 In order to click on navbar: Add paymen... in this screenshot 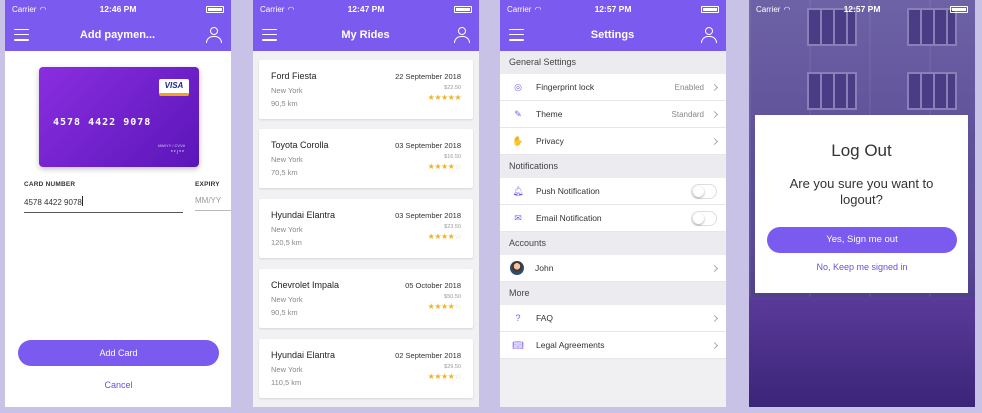, I will do `click(118, 34)`.